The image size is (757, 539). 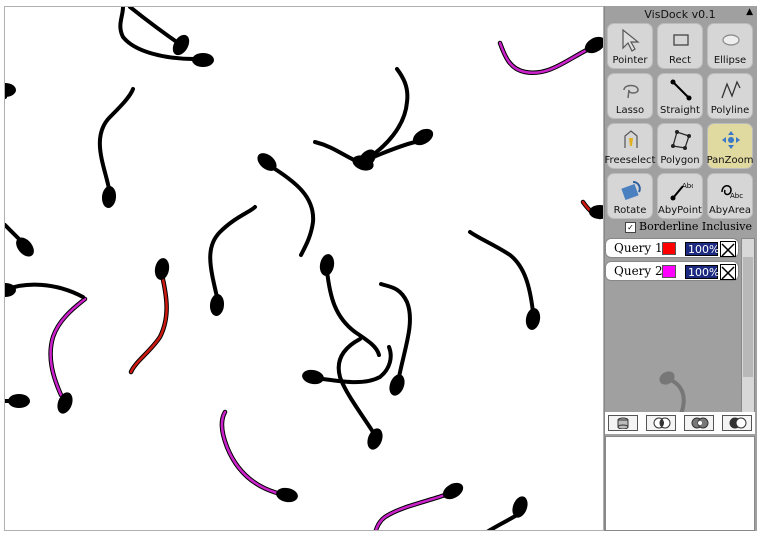 What do you see at coordinates (630, 227) in the screenshot?
I see `borderline-checkbox: ✓` at bounding box center [630, 227].